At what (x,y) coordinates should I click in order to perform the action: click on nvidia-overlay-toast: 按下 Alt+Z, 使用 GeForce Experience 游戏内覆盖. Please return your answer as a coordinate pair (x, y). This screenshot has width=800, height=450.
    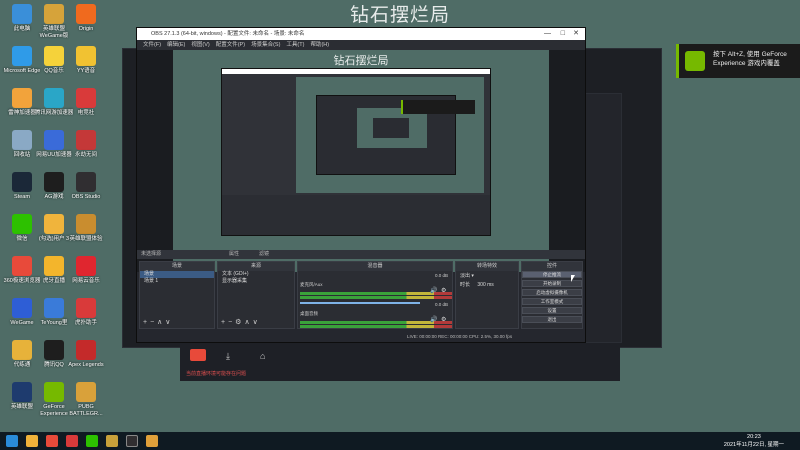
    Looking at the image, I should click on (738, 61).